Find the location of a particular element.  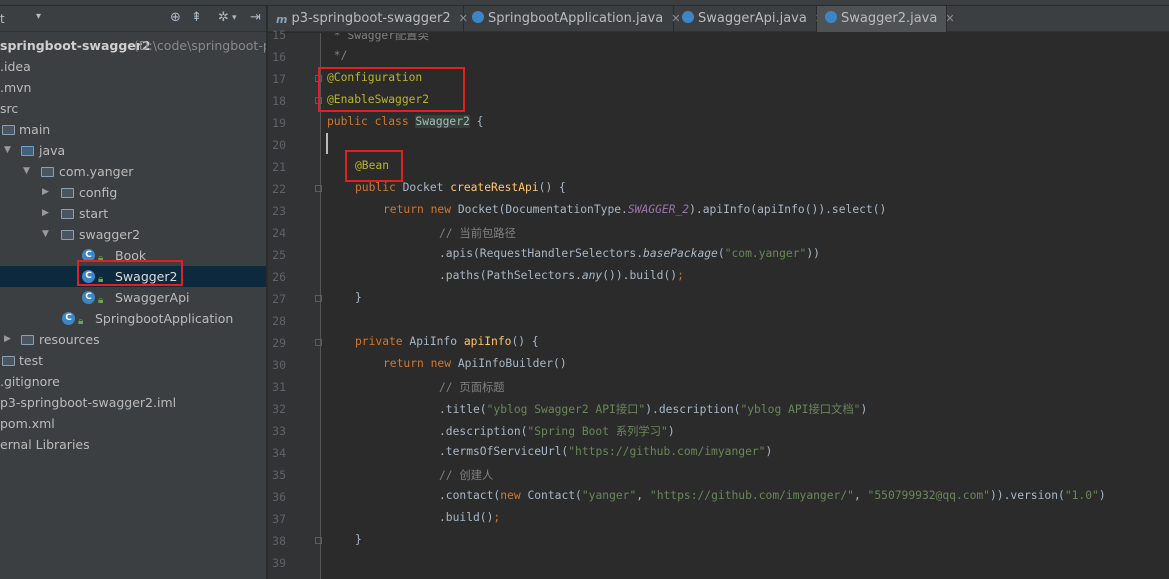

hide-icon: ⇥ is located at coordinates (255, 17).